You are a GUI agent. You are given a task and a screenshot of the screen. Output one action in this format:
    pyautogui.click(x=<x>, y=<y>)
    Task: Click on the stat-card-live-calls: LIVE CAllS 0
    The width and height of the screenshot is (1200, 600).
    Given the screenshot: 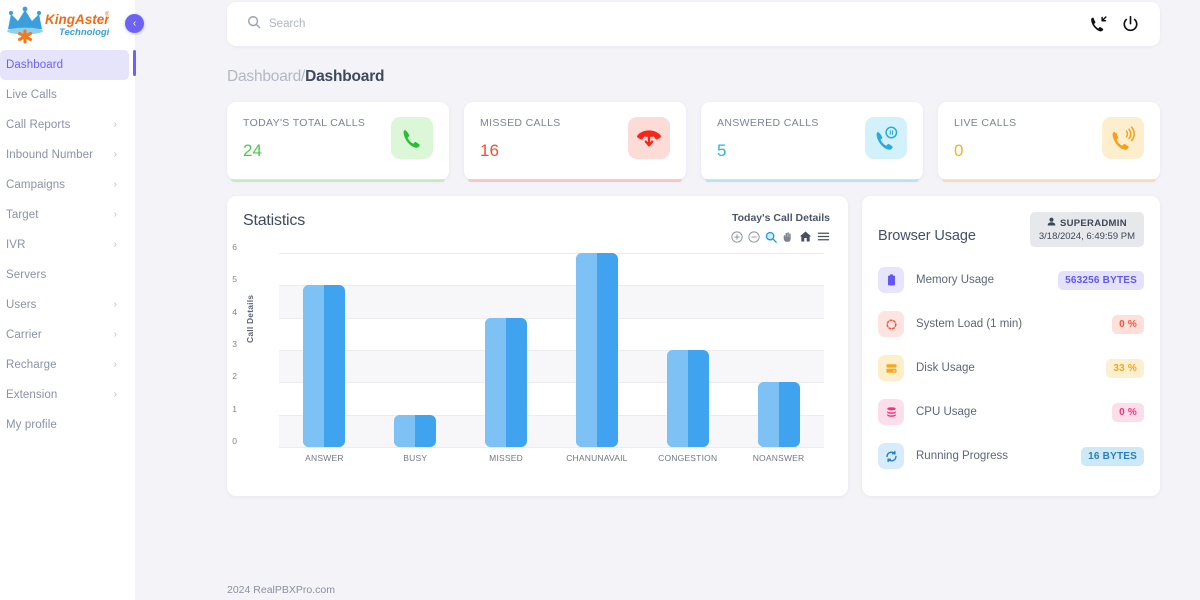 What is the action you would take?
    pyautogui.click(x=1049, y=142)
    